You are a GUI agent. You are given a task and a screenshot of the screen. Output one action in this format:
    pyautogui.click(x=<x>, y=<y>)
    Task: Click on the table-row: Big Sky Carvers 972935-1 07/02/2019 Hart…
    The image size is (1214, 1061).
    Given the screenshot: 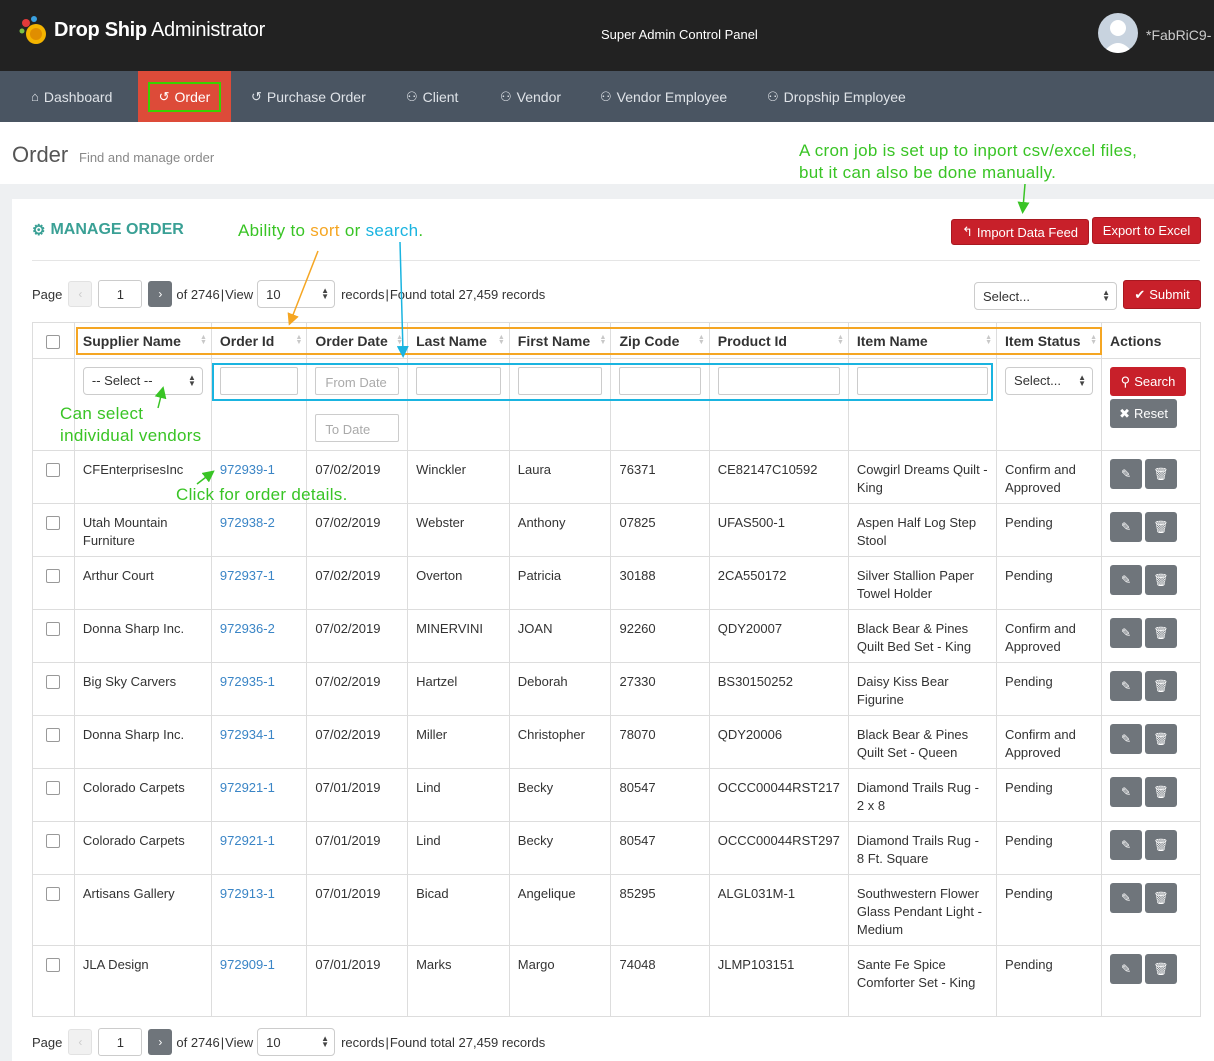 What is the action you would take?
    pyautogui.click(x=616, y=689)
    